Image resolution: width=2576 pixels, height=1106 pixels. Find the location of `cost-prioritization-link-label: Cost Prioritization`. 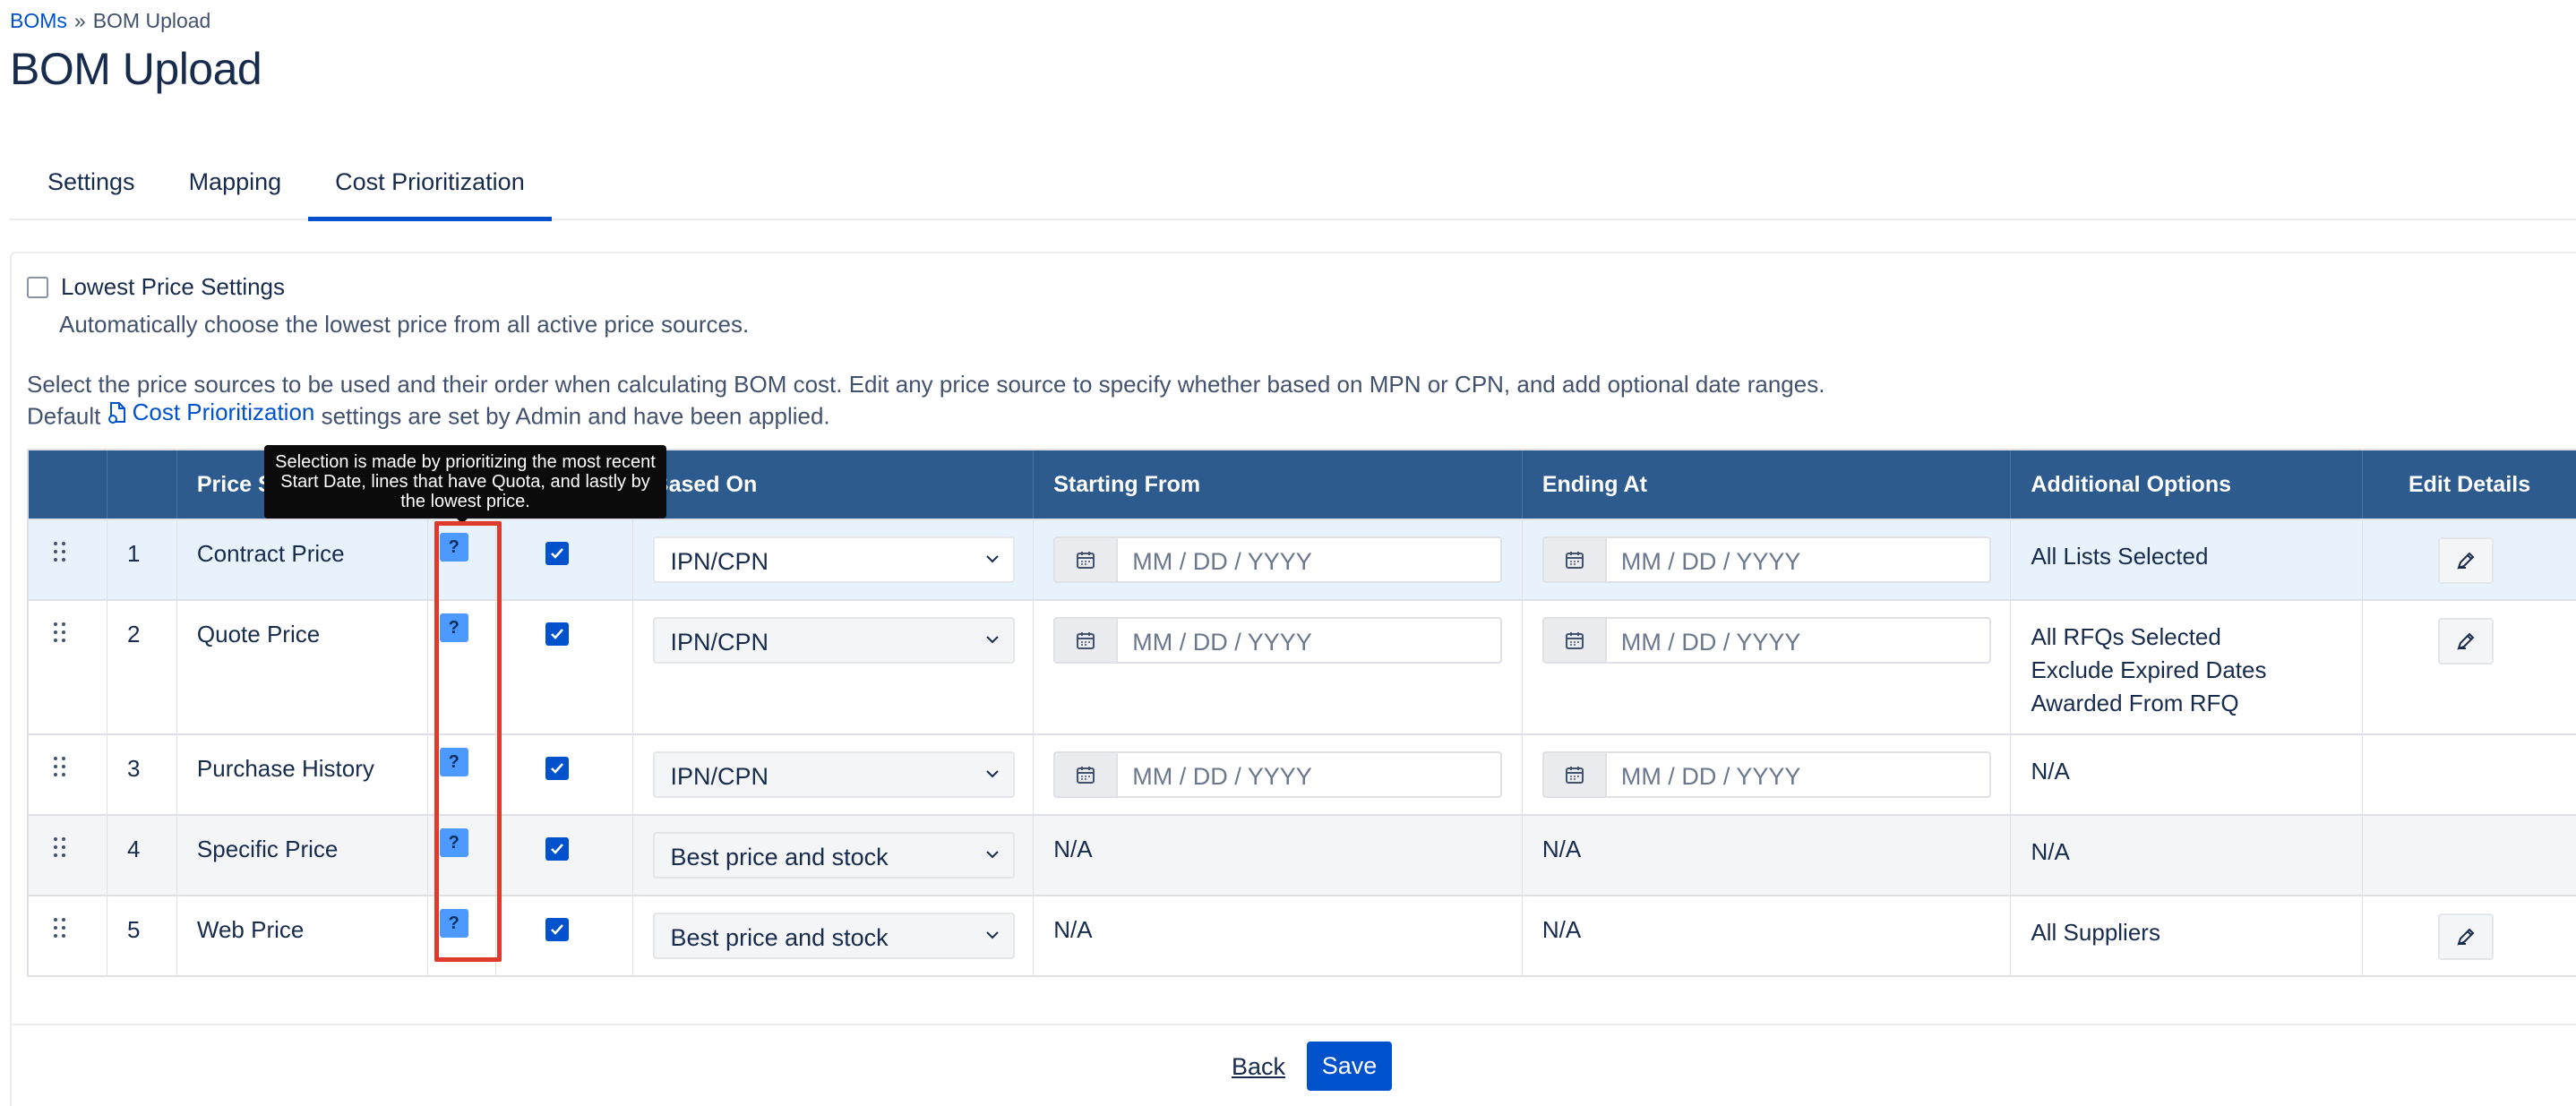

cost-prioritization-link-label: Cost Prioritization is located at coordinates (223, 412).